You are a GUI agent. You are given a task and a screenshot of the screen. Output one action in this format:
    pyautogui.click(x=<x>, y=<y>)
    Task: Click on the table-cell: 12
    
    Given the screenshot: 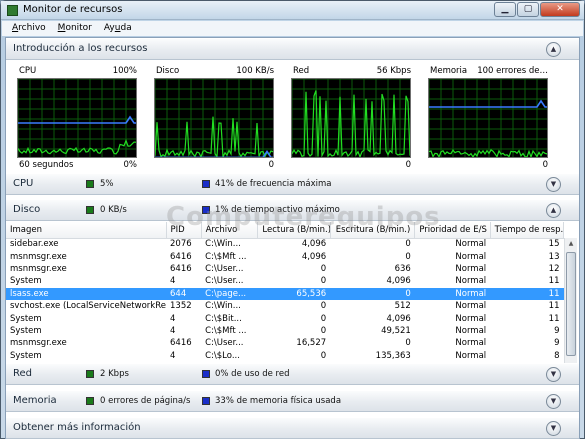 What is the action you would take?
    pyautogui.click(x=554, y=268)
    